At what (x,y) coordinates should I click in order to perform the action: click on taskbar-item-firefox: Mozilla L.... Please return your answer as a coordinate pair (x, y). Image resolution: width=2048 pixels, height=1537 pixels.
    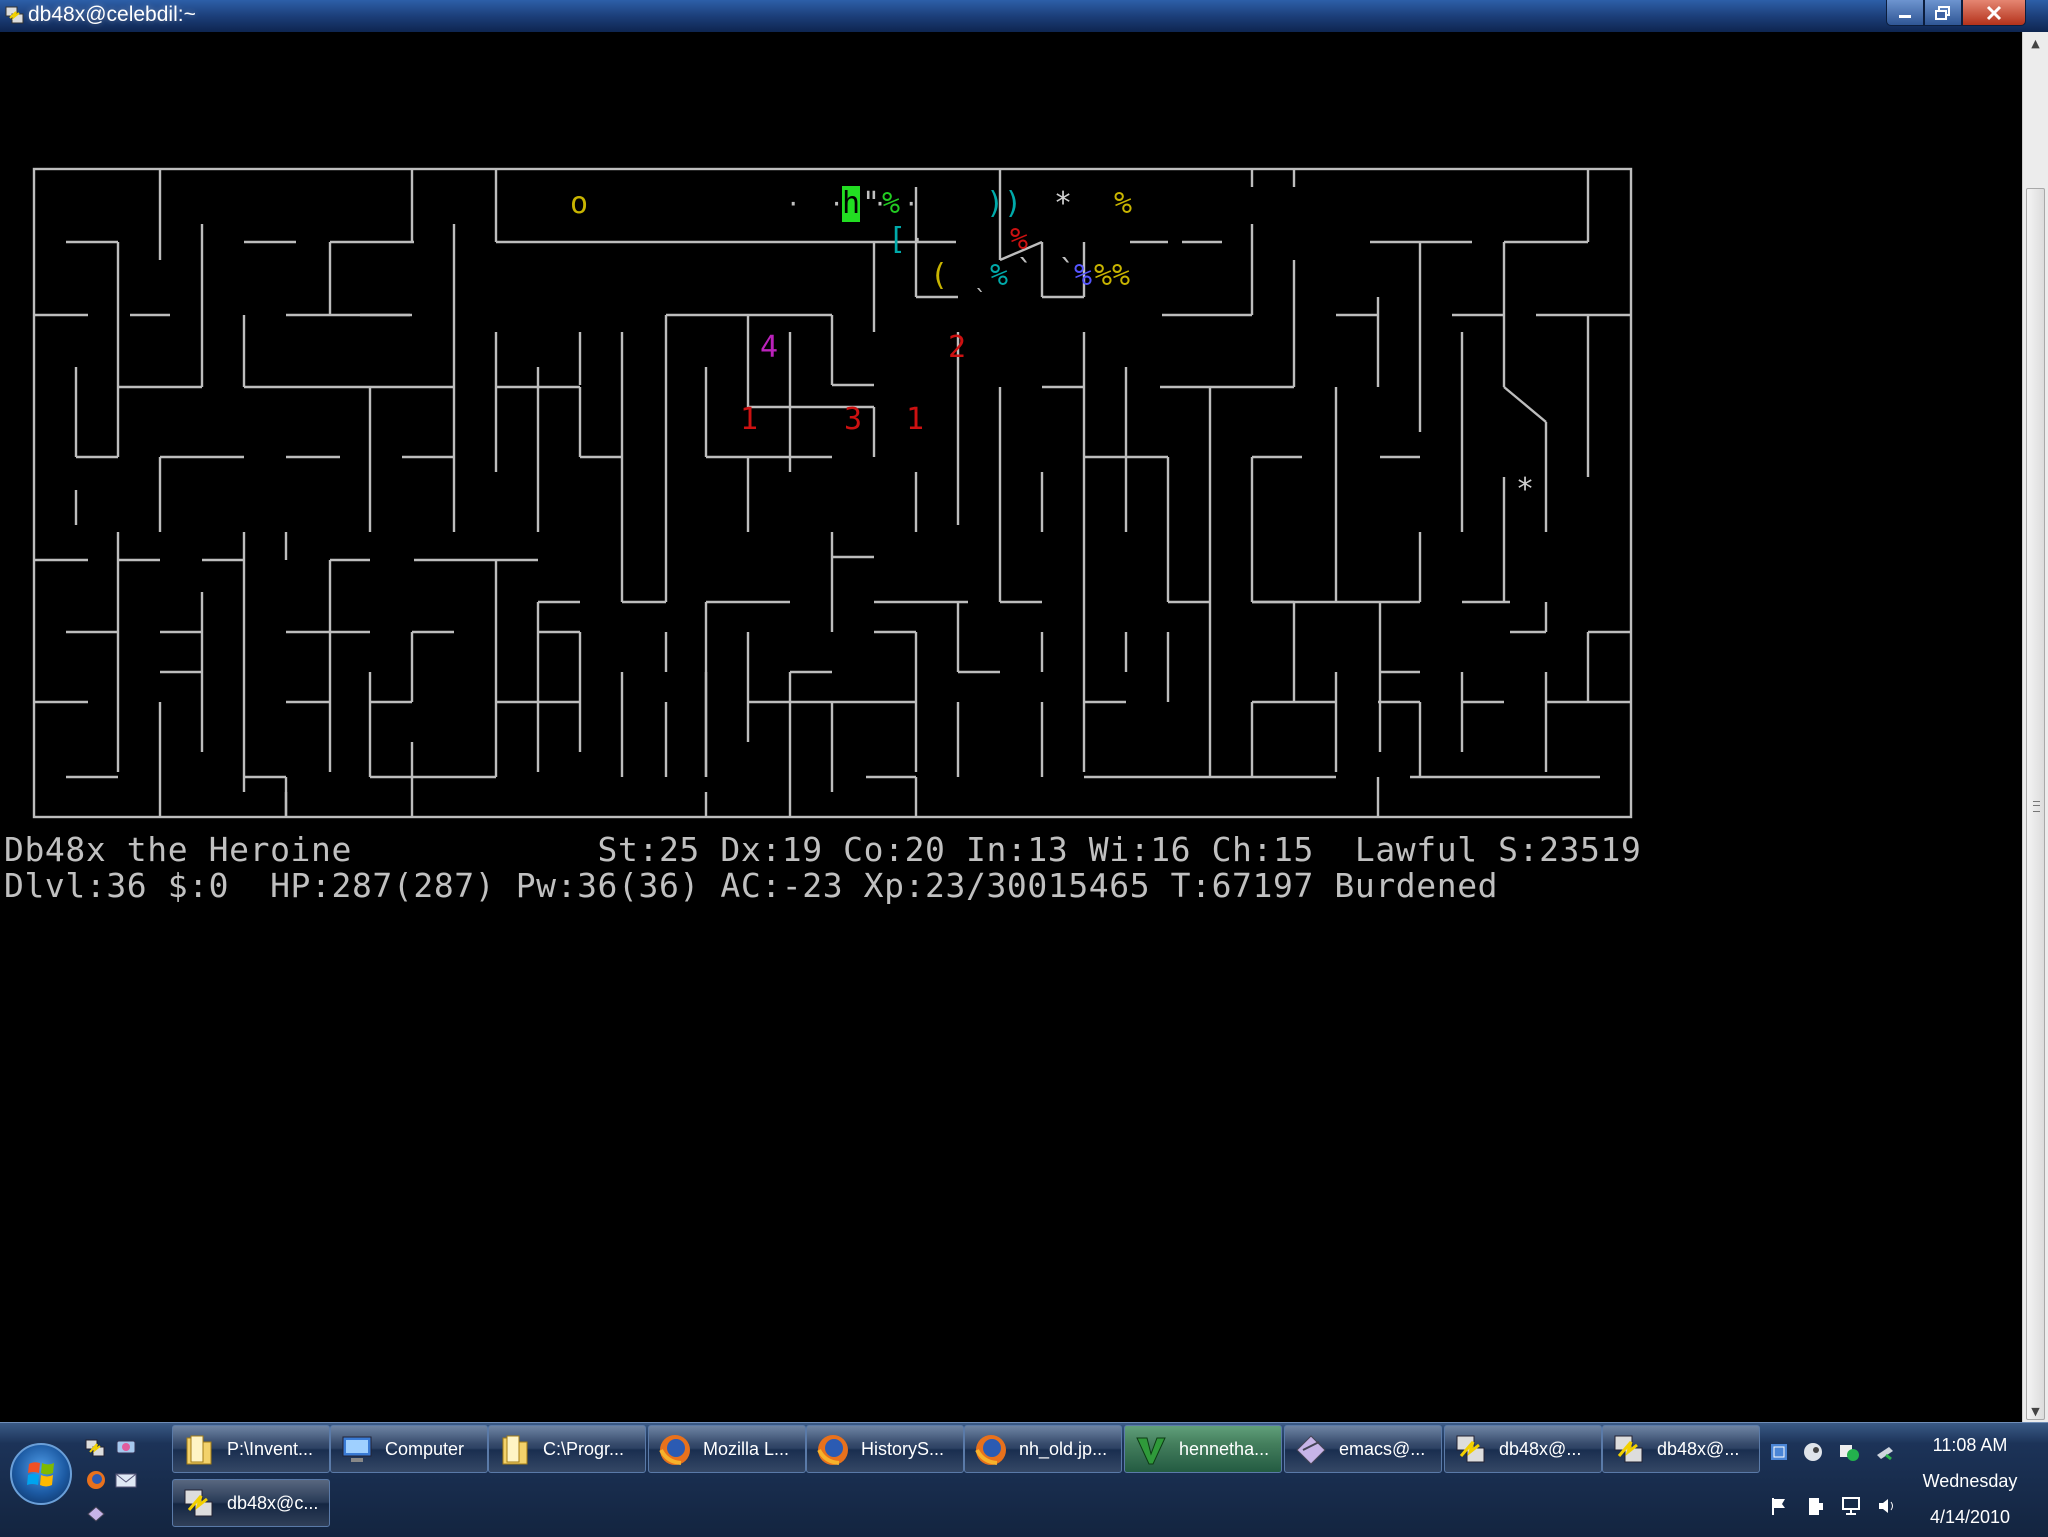
    Looking at the image, I should click on (727, 1449).